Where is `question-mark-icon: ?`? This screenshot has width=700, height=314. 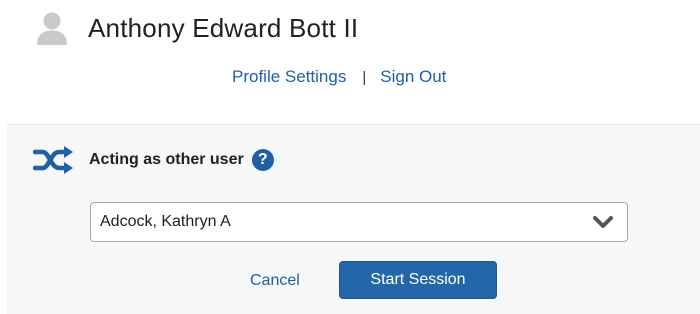 question-mark-icon: ? is located at coordinates (262, 160).